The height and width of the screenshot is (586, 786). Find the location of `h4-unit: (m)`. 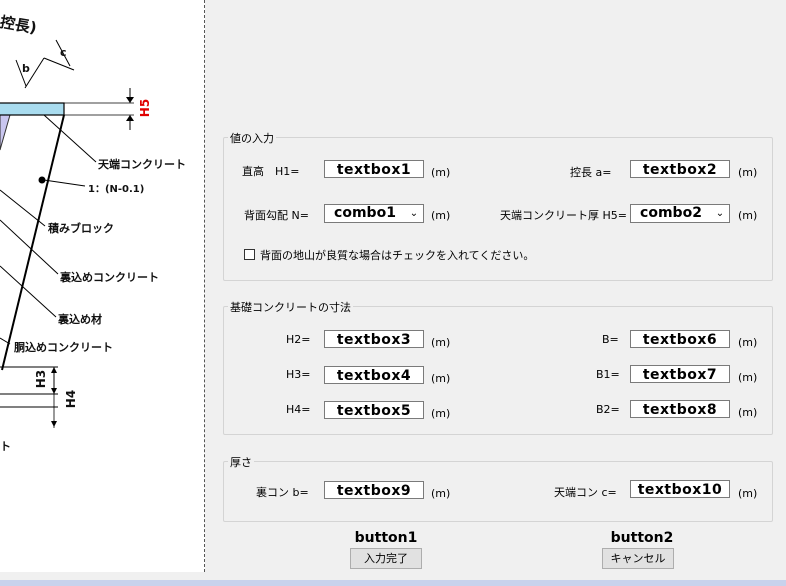

h4-unit: (m) is located at coordinates (441, 413).